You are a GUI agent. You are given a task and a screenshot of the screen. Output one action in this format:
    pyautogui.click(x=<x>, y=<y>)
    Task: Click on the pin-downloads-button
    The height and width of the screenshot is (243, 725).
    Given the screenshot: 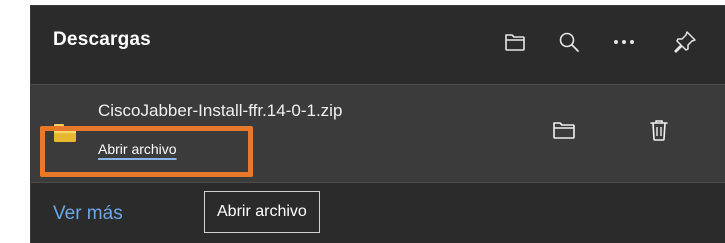 What is the action you would take?
    pyautogui.click(x=685, y=42)
    